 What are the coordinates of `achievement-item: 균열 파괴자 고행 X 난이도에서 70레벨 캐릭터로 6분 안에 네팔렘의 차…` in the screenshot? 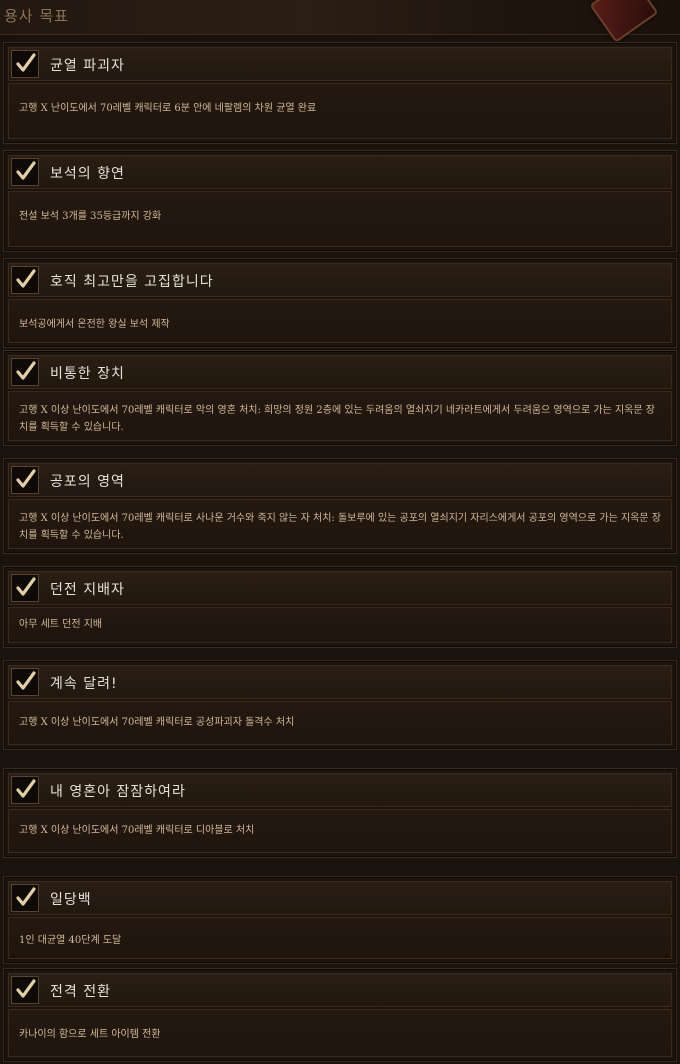 It's located at (340, 93).